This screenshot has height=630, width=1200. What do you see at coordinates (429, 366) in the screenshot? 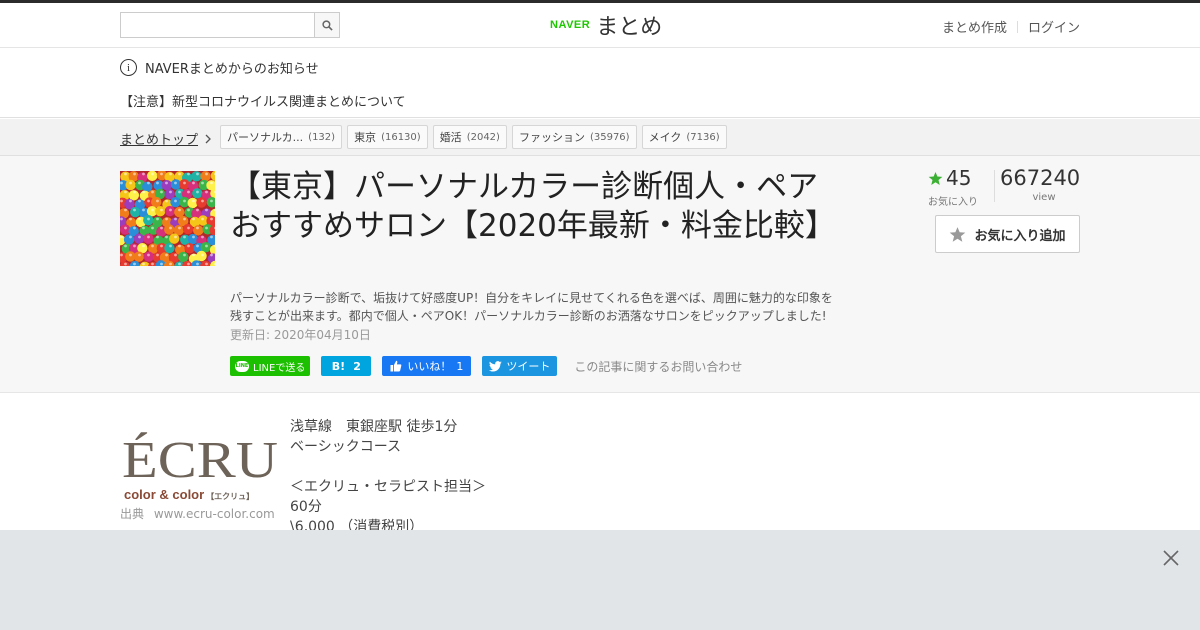
I see `facebook-like-label: いいね！` at bounding box center [429, 366].